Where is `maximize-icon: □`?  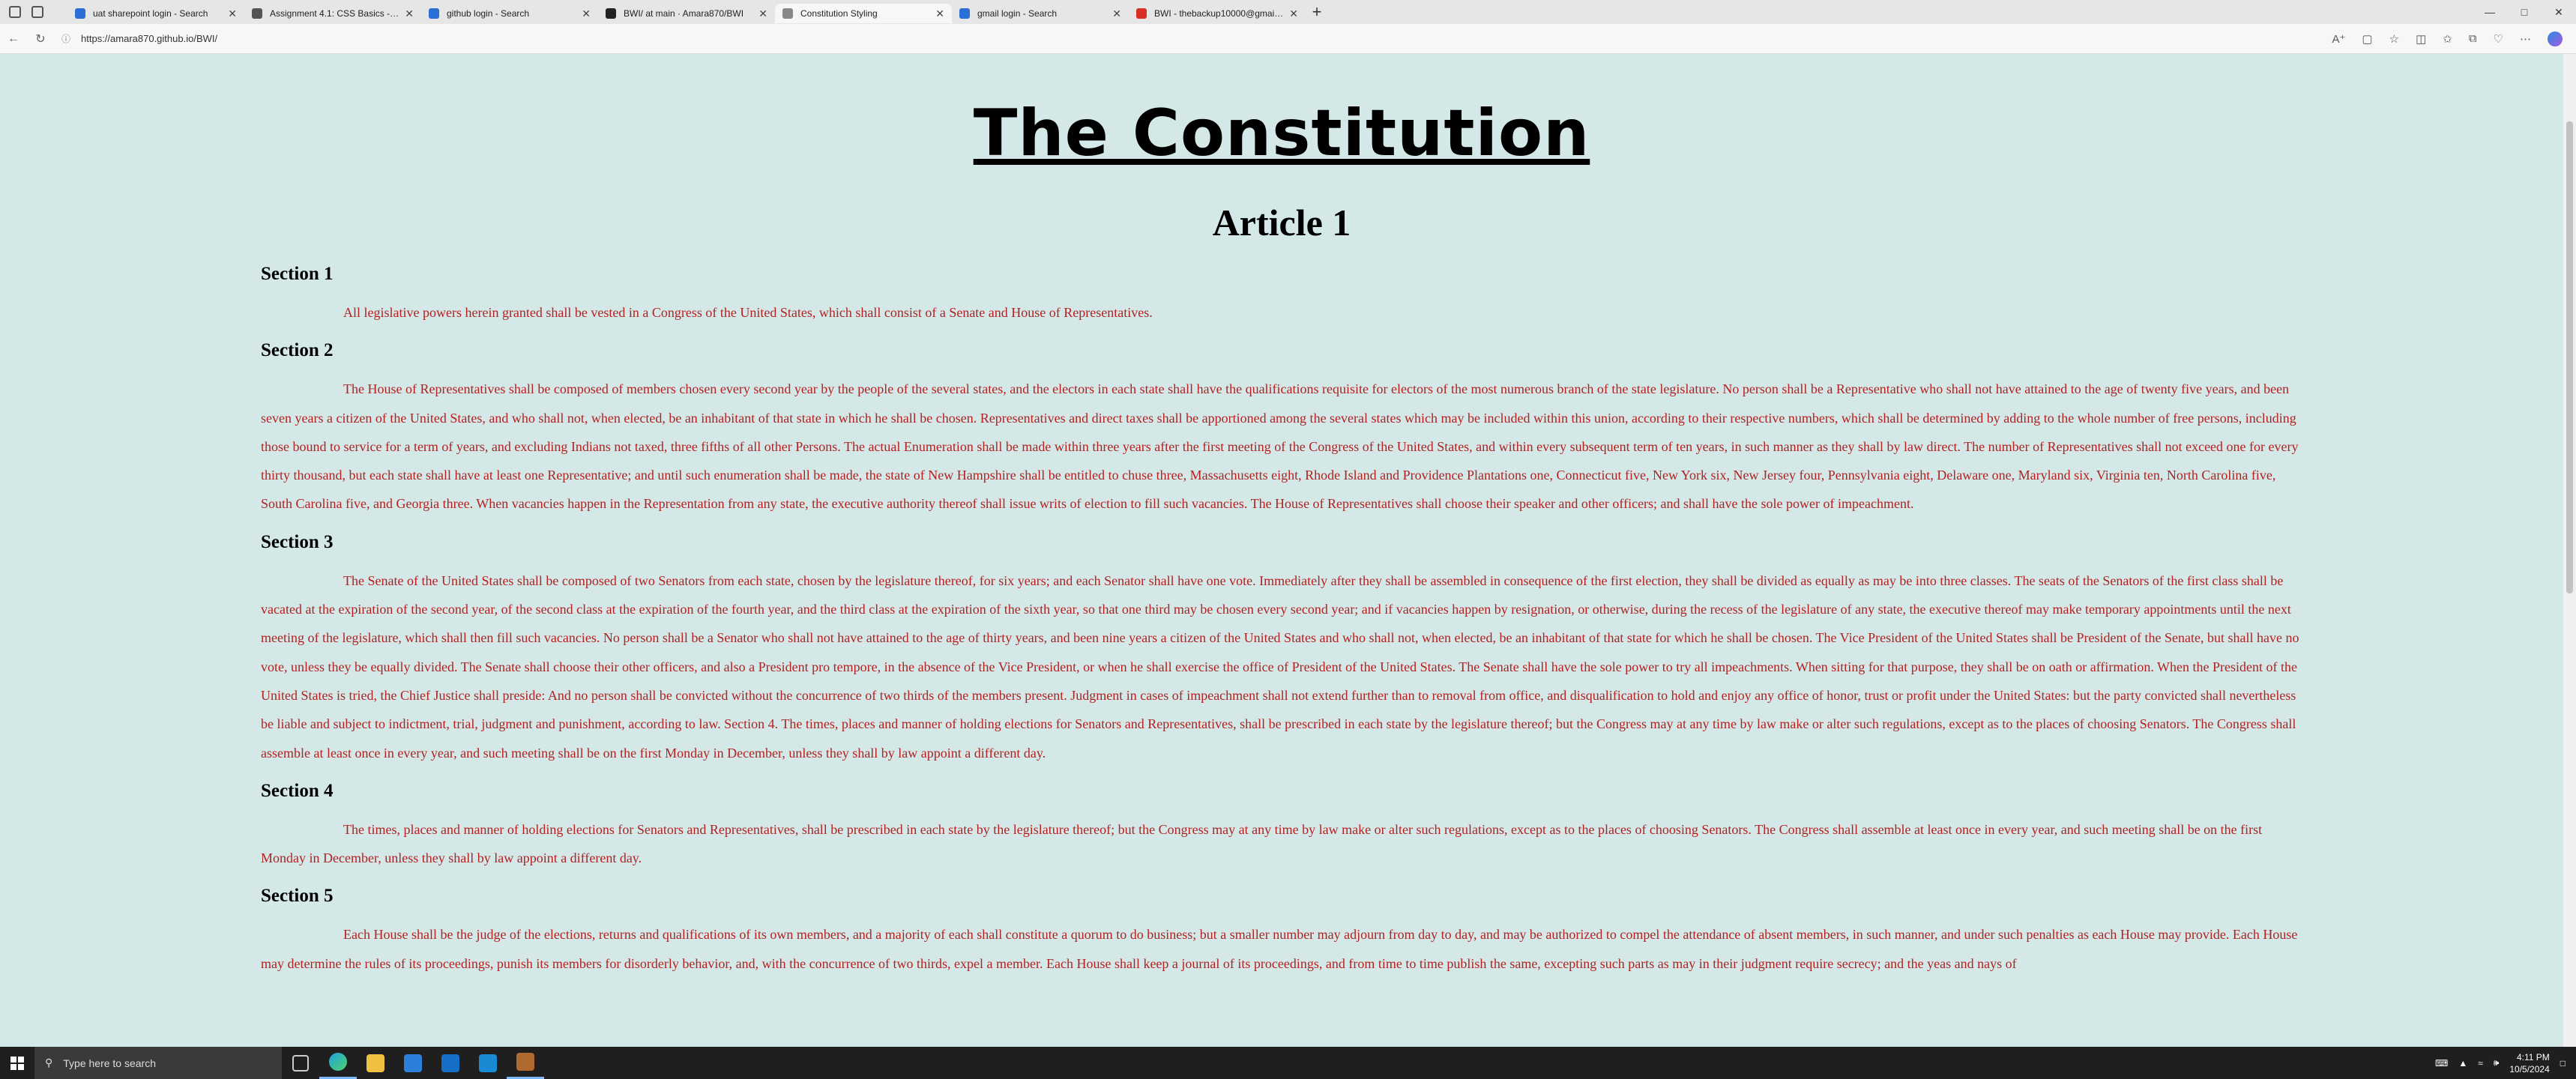 maximize-icon: □ is located at coordinates (2525, 12).